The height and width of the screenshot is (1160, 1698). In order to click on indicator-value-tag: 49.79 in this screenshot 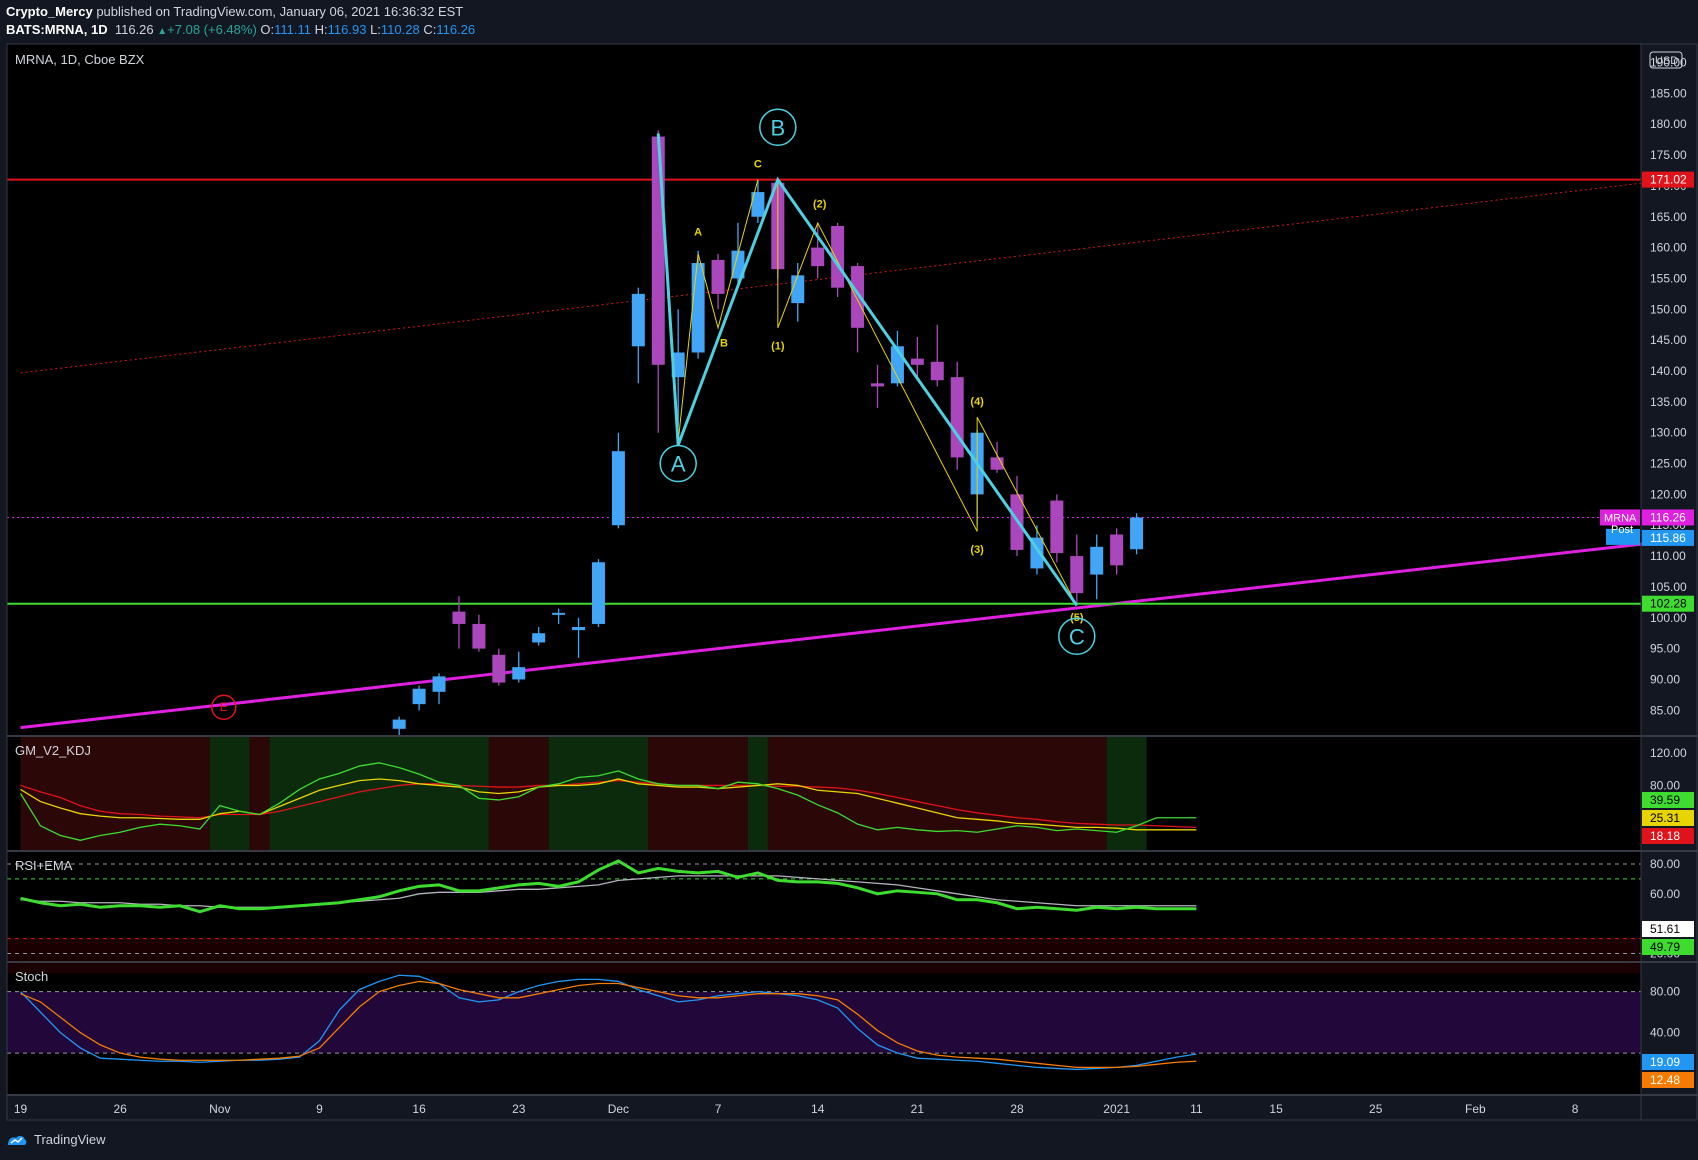, I will do `click(1665, 947)`.